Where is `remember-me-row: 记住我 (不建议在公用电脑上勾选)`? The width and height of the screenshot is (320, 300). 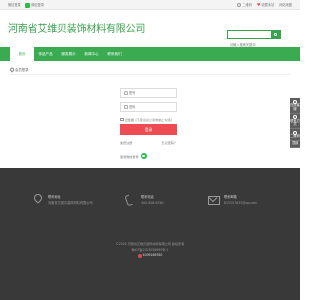
remember-me-row: 记住我 (不建议在公用电脑上勾选) is located at coordinates (146, 119).